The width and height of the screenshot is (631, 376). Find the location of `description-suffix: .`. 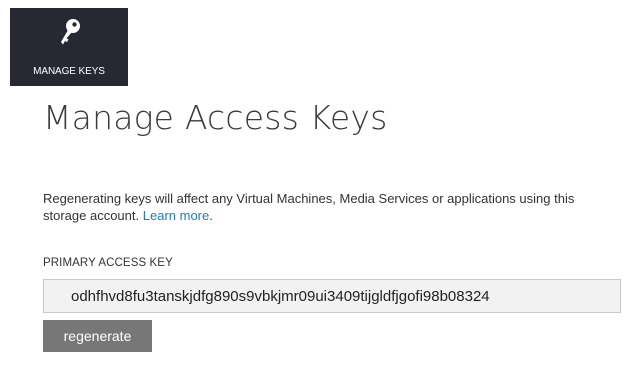

description-suffix: . is located at coordinates (211, 215).